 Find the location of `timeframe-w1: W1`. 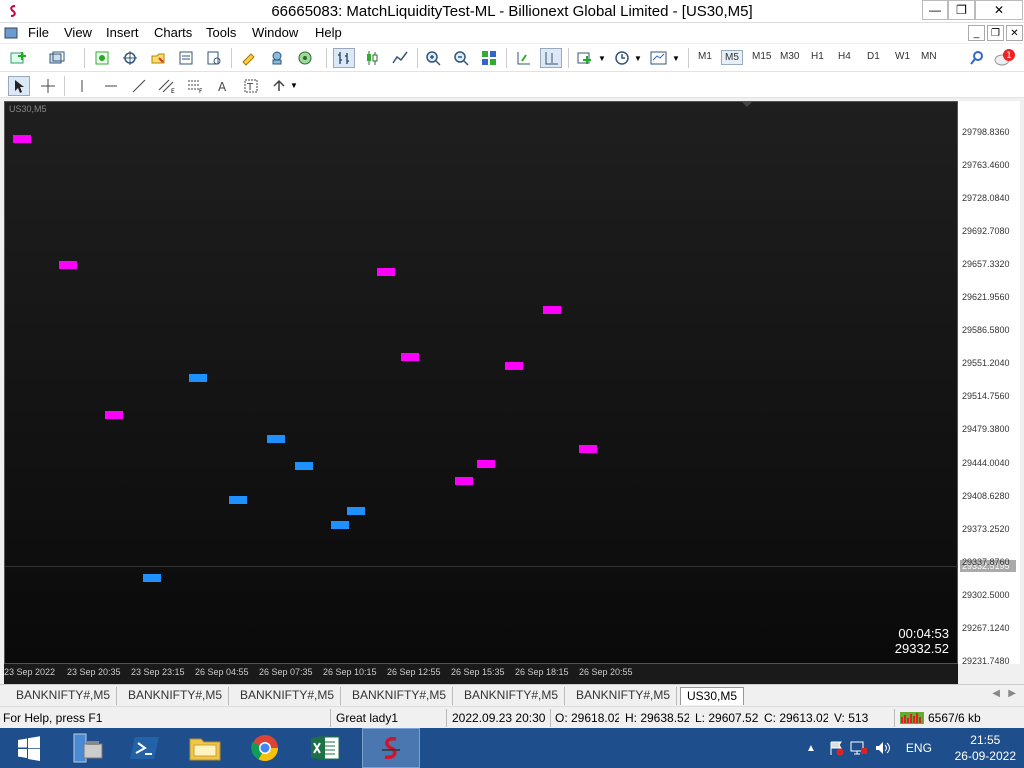

timeframe-w1: W1 is located at coordinates (902, 56).